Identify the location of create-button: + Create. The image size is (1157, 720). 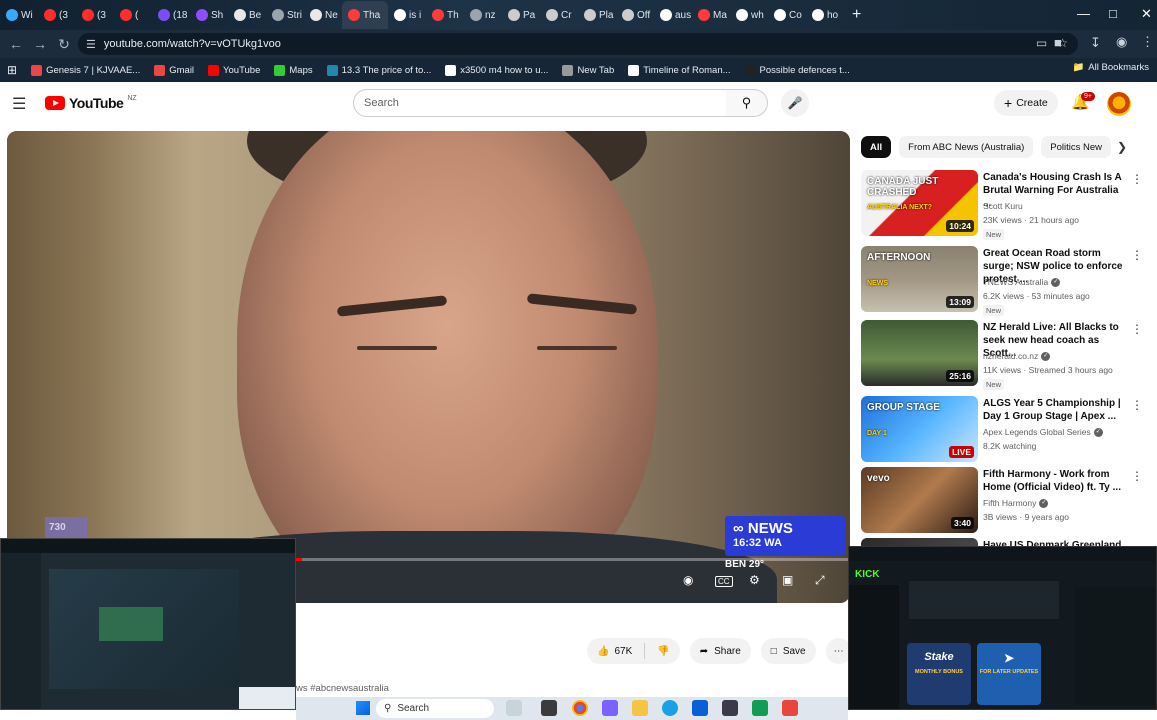
(1026, 103).